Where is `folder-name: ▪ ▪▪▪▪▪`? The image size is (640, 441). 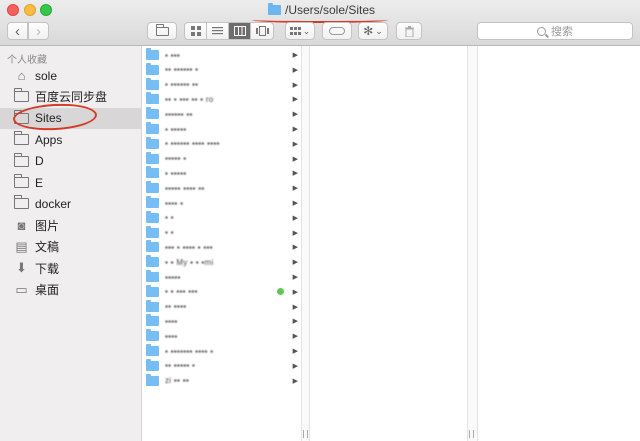 folder-name: ▪ ▪▪▪▪▪ is located at coordinates (176, 173).